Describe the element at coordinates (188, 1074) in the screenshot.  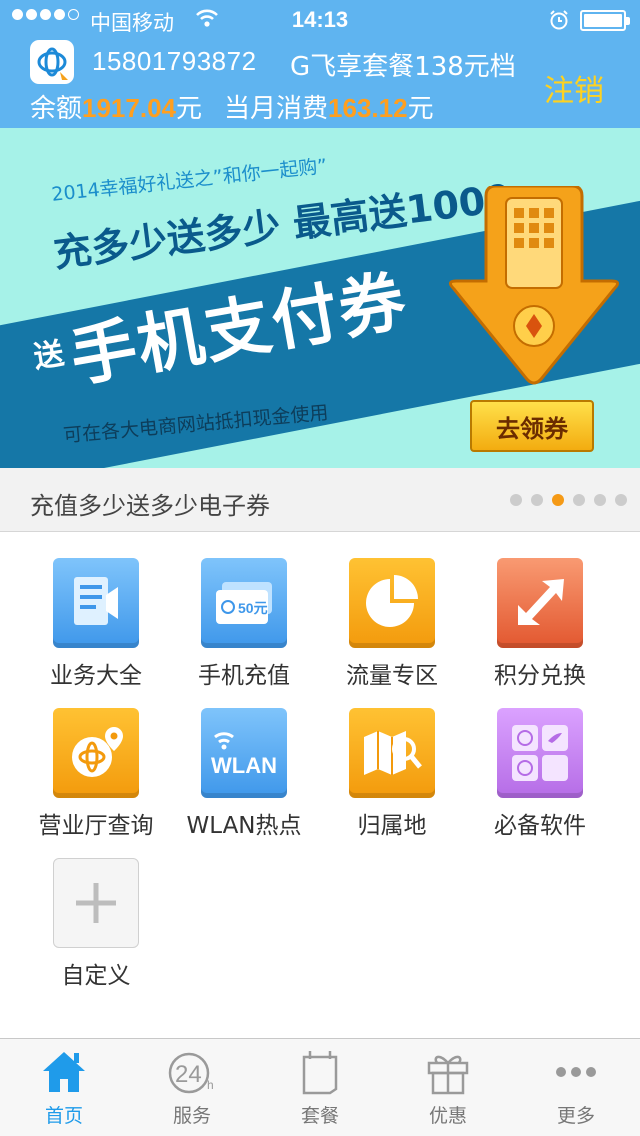
I see `svg-text: 24` at that location.